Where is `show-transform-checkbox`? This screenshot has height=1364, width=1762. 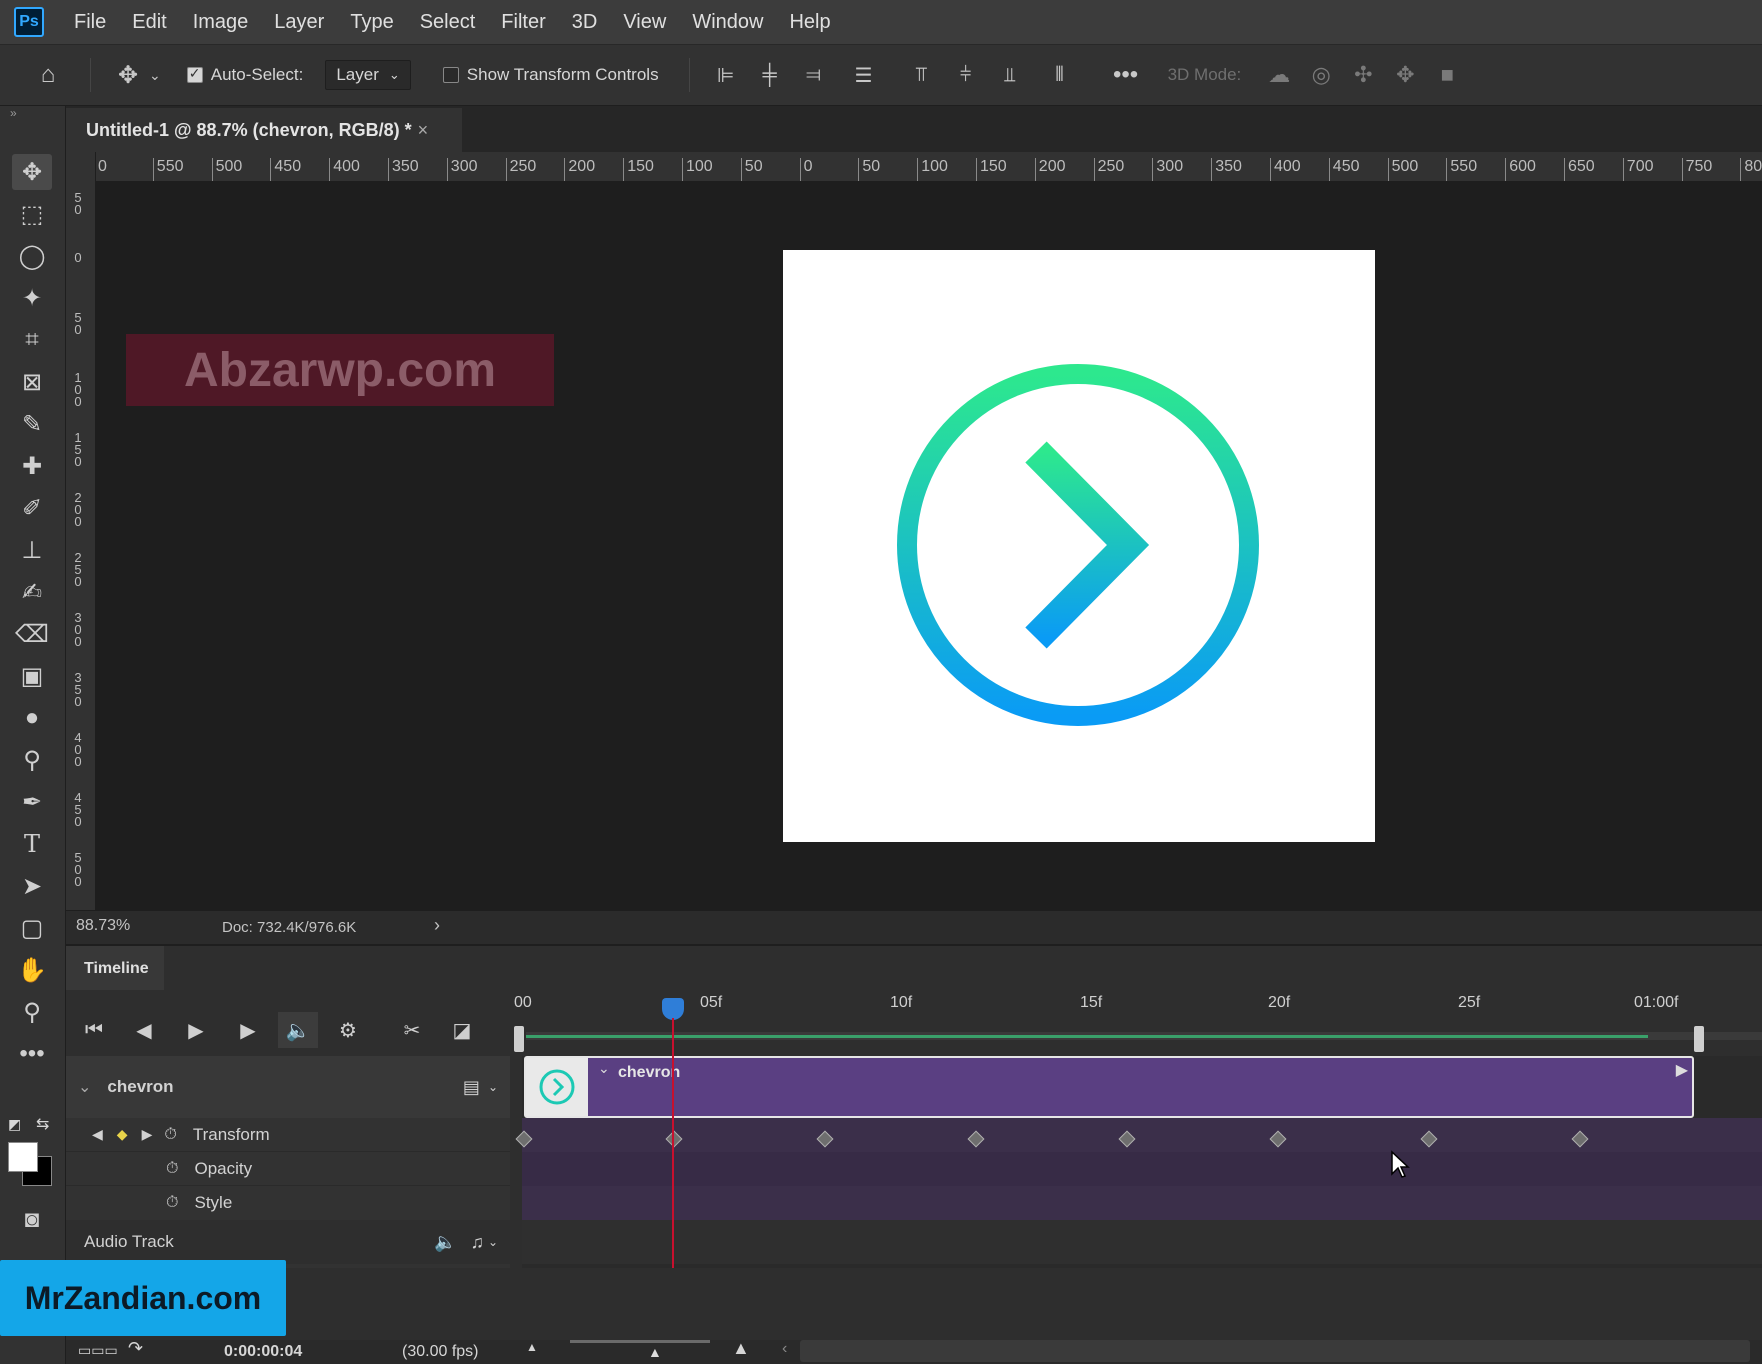 show-transform-checkbox is located at coordinates (450, 75).